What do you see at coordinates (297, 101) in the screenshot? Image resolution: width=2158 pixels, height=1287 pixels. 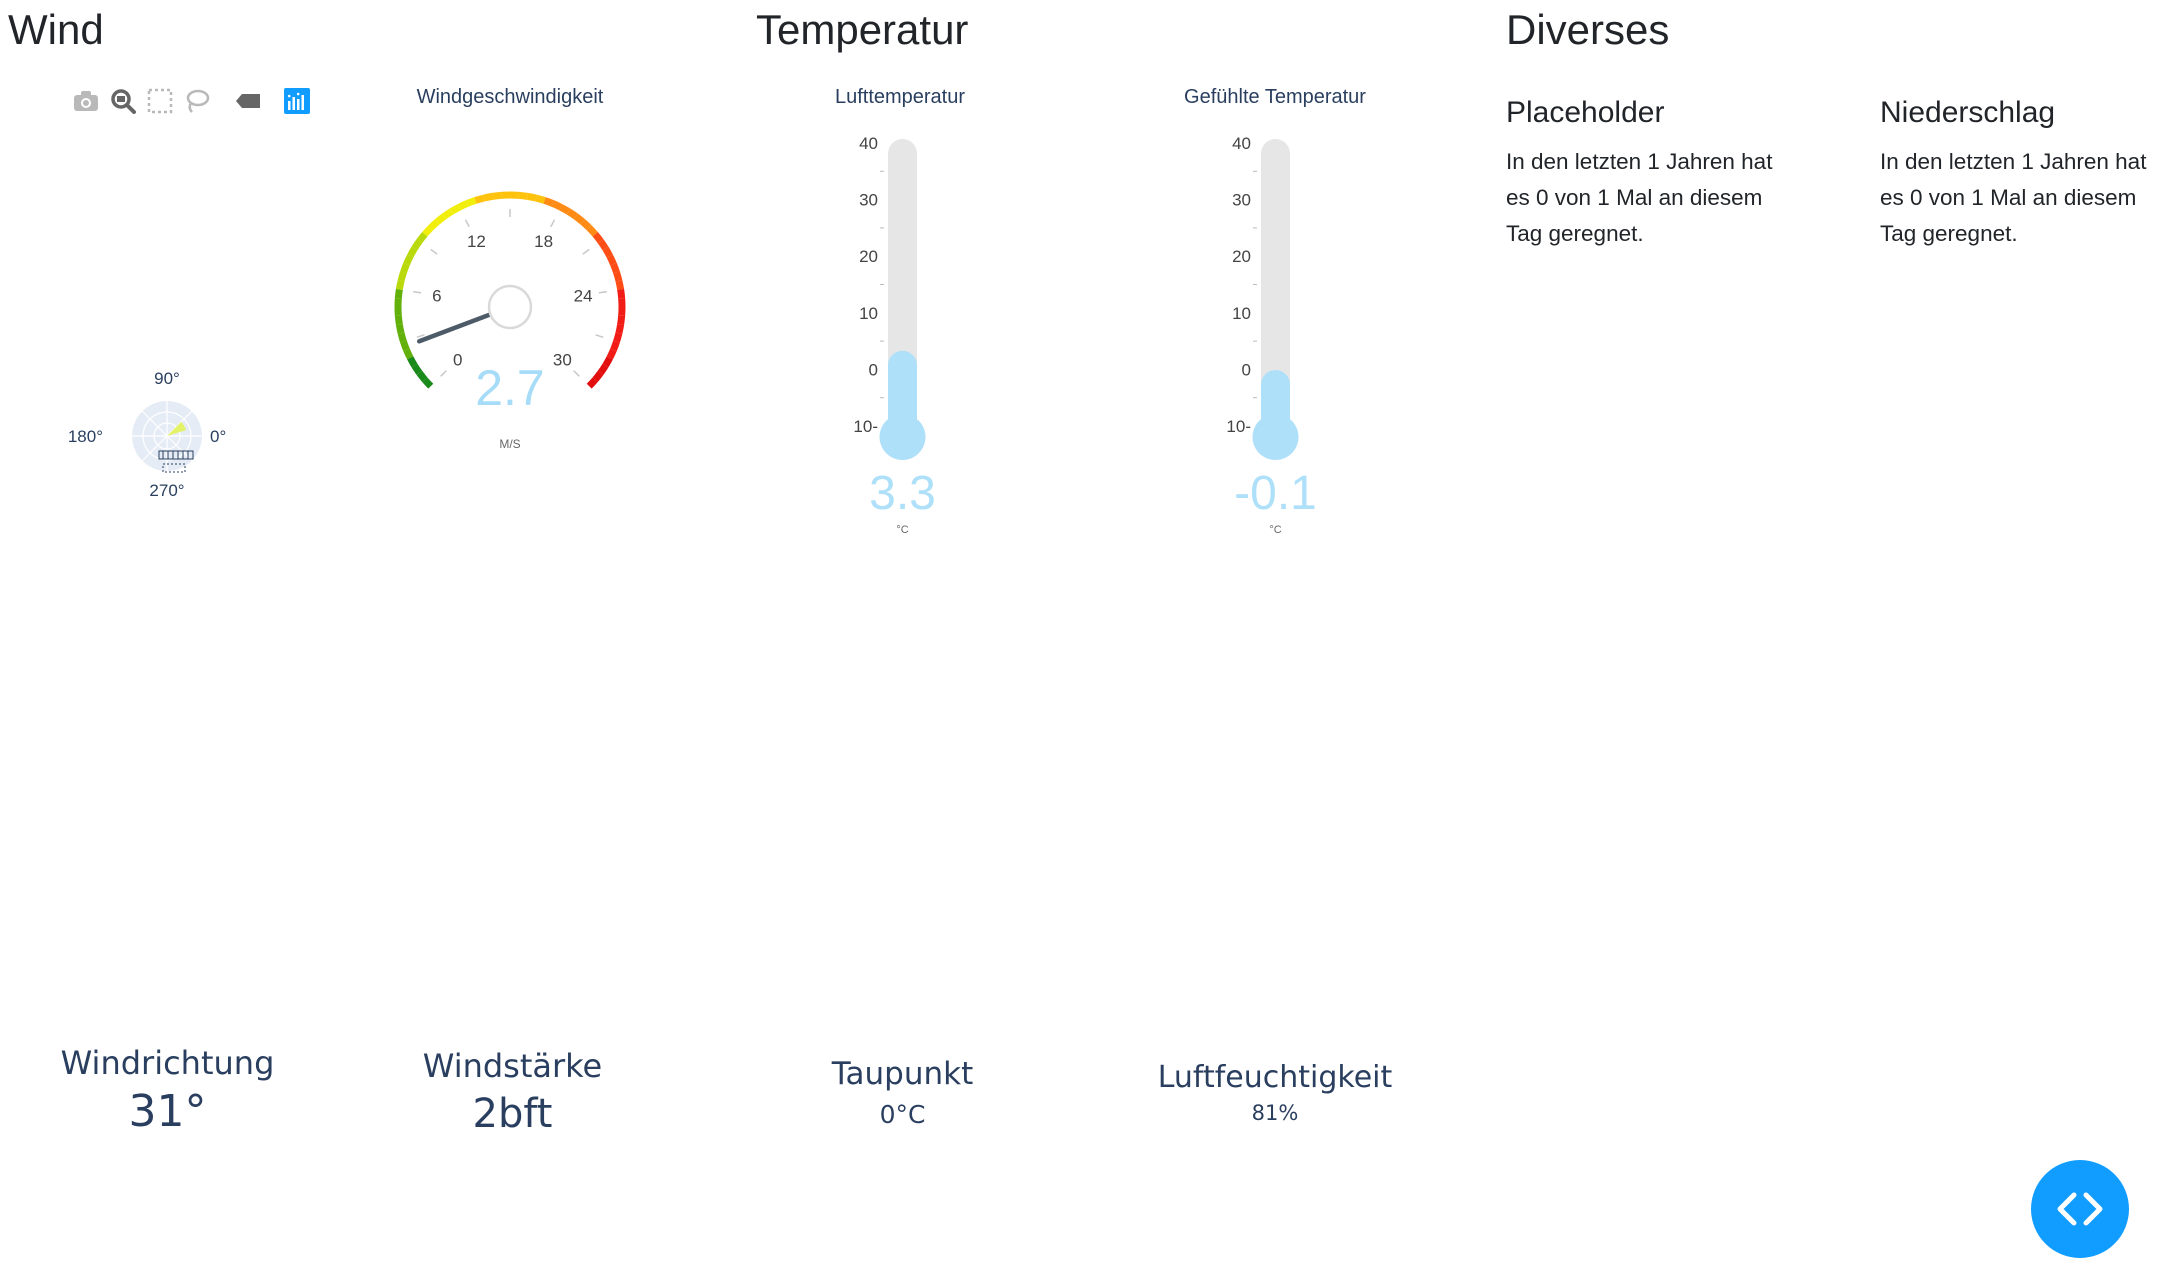 I see `plotly-logo-icon` at bounding box center [297, 101].